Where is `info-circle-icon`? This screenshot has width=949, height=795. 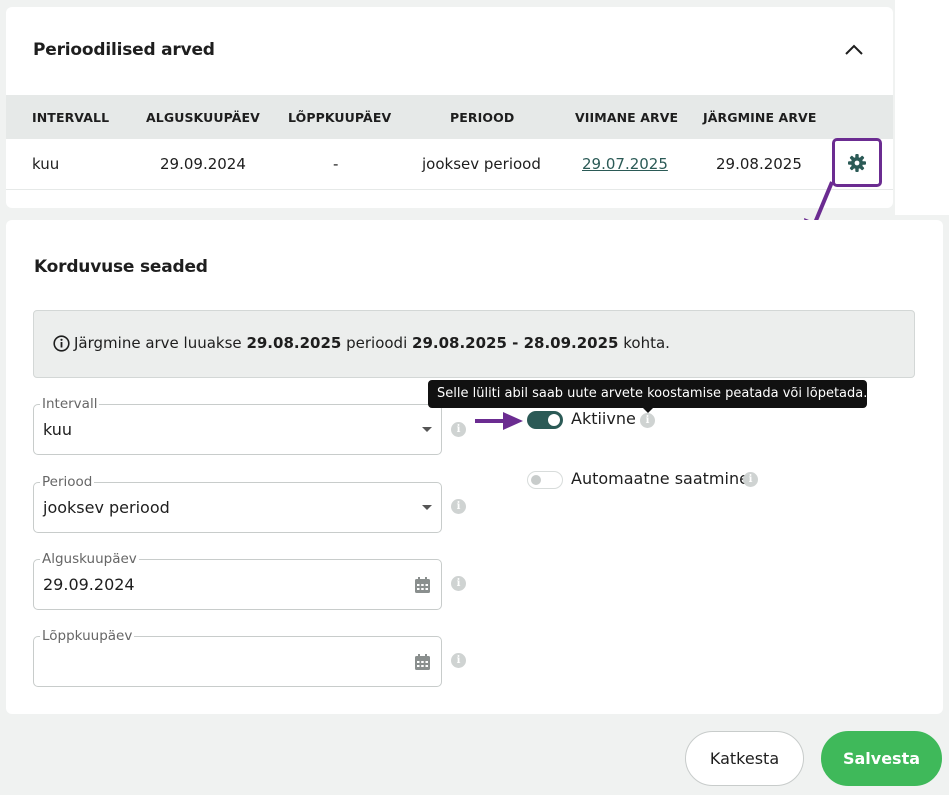 info-circle-icon is located at coordinates (61, 343).